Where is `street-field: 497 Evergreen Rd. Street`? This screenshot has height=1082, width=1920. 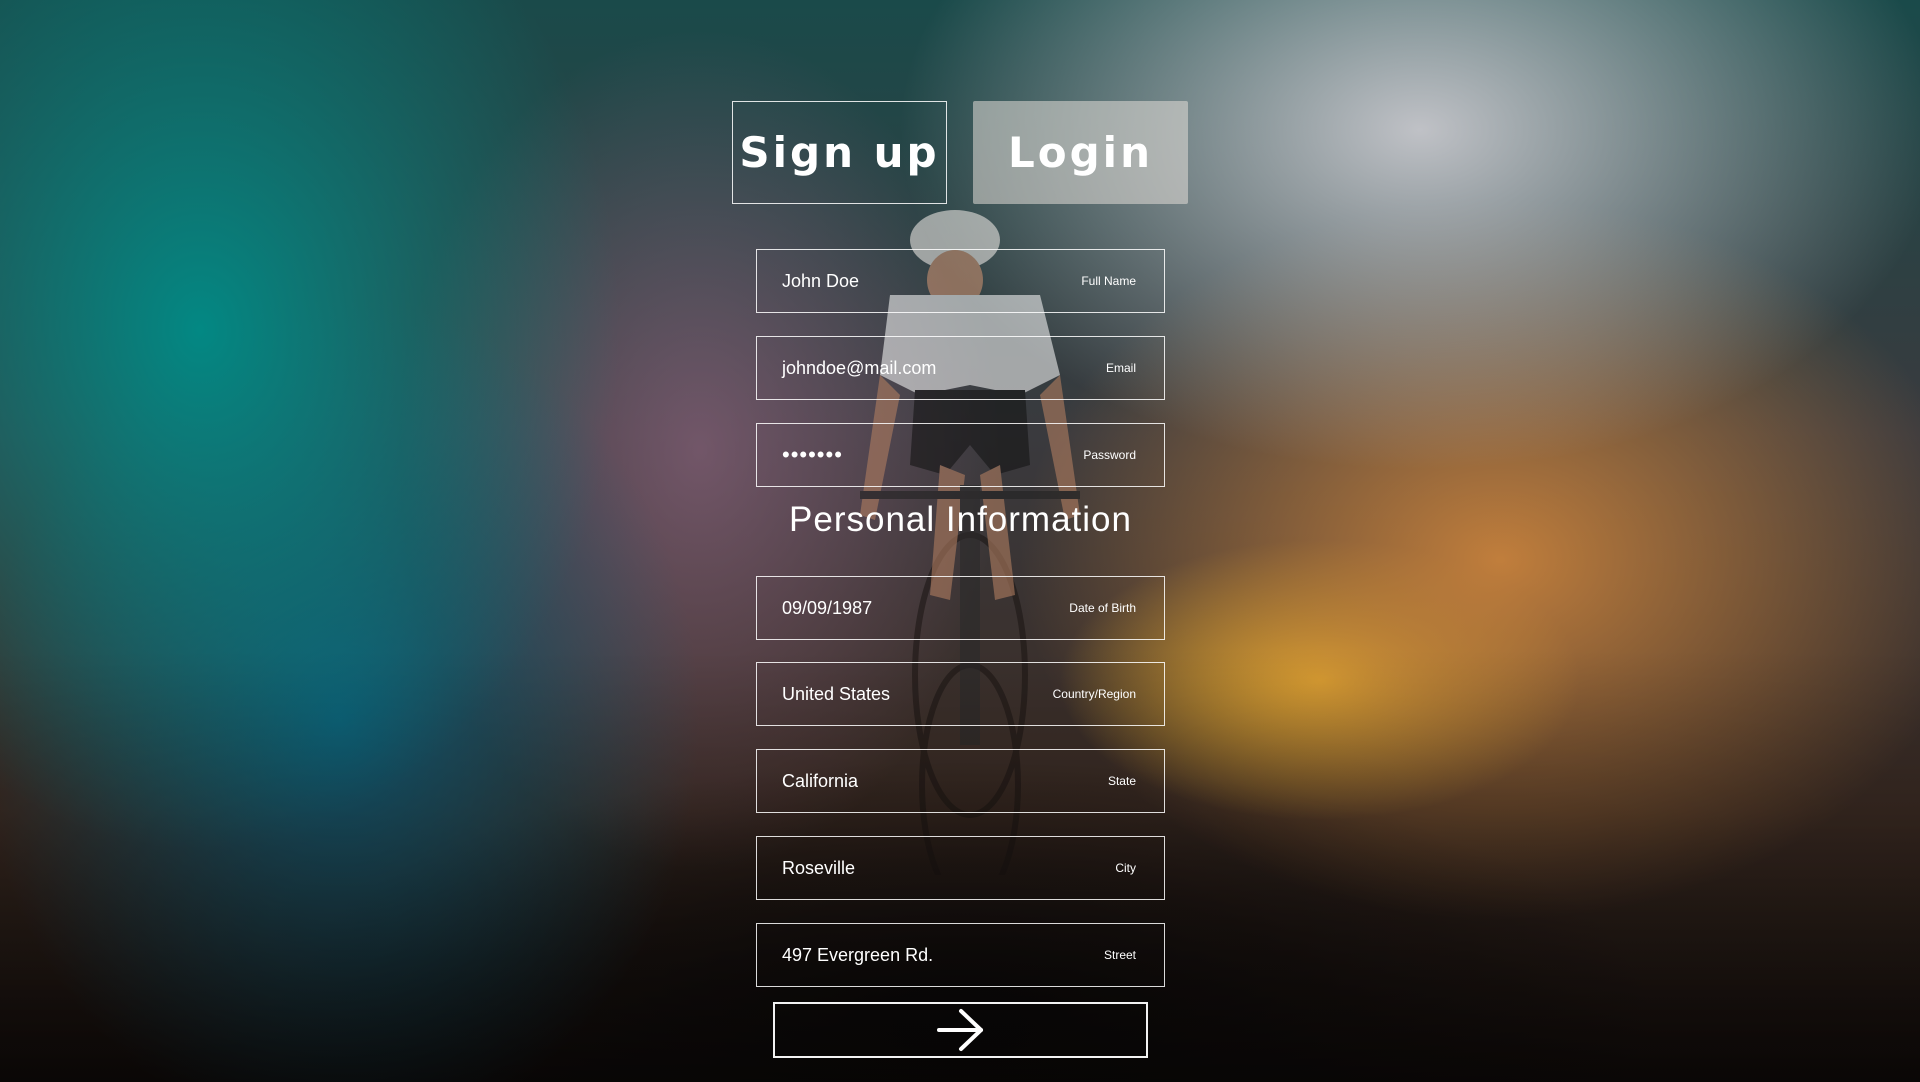 street-field: 497 Evergreen Rd. Street is located at coordinates (960, 955).